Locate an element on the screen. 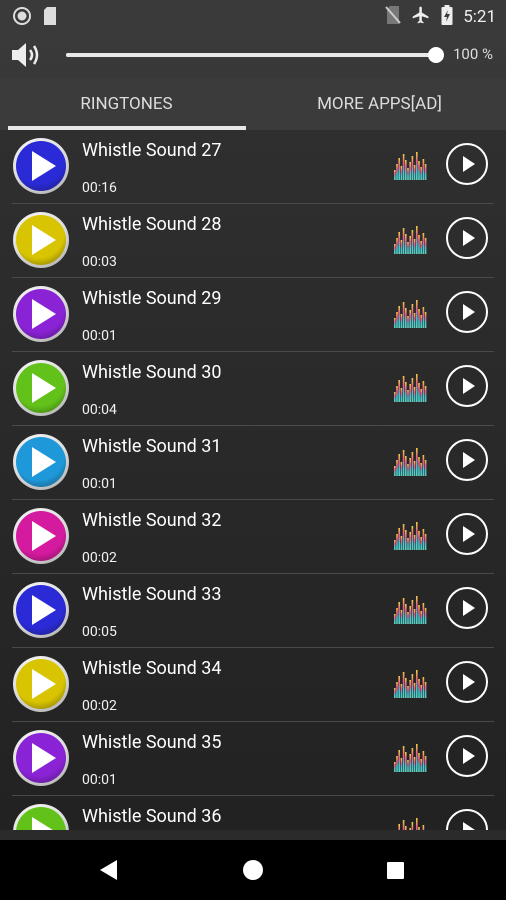 This screenshot has height=900, width=506. ringtone-name: Whistle Sound 34 is located at coordinates (152, 668).